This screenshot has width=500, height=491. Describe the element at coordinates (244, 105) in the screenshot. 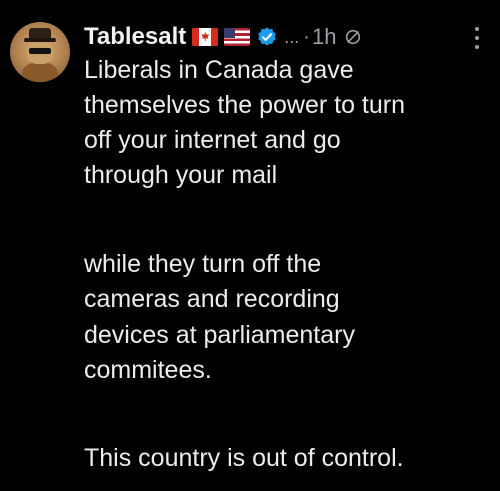

I see `post-body-line: themselves the power to turn` at that location.